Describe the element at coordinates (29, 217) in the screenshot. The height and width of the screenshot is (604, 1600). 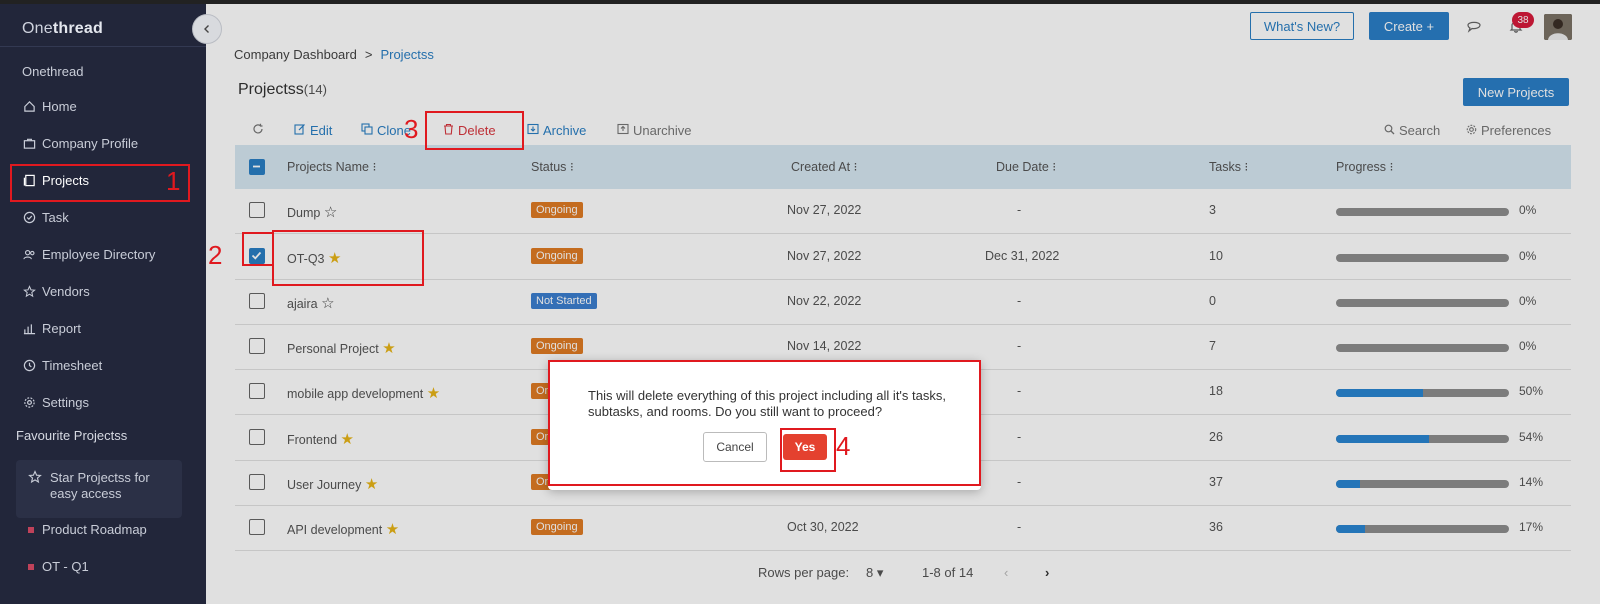
I see `check-circle-icon` at that location.